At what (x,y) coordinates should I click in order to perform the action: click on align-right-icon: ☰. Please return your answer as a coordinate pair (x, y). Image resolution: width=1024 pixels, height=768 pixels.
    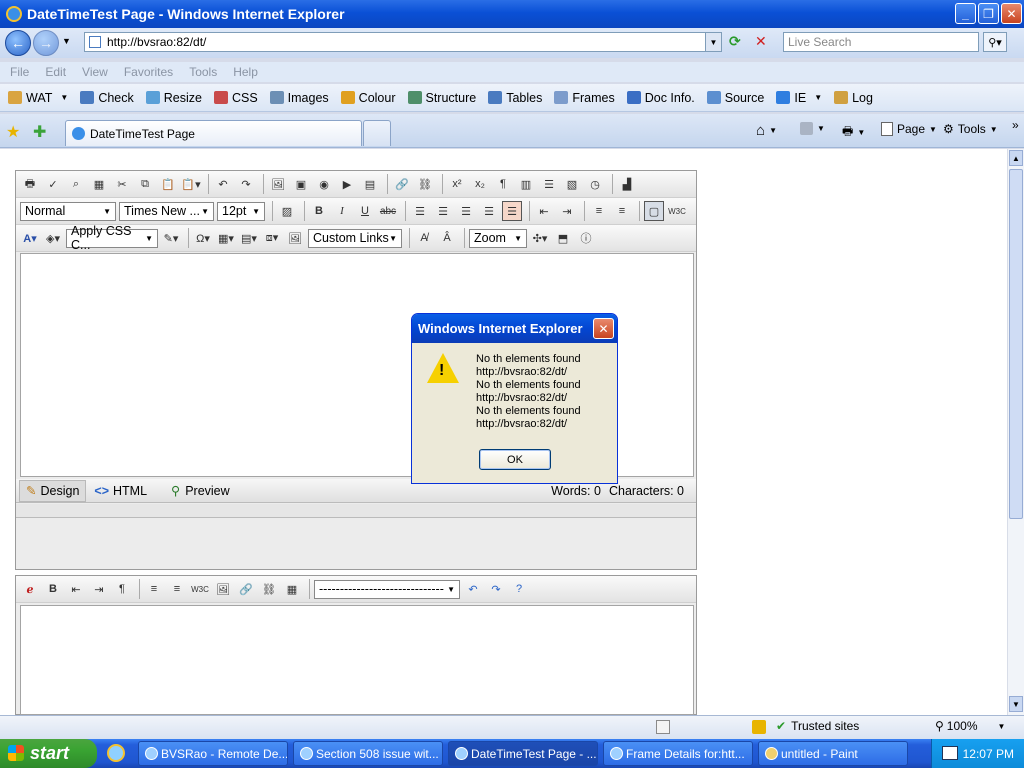
    Looking at the image, I should click on (466, 211).